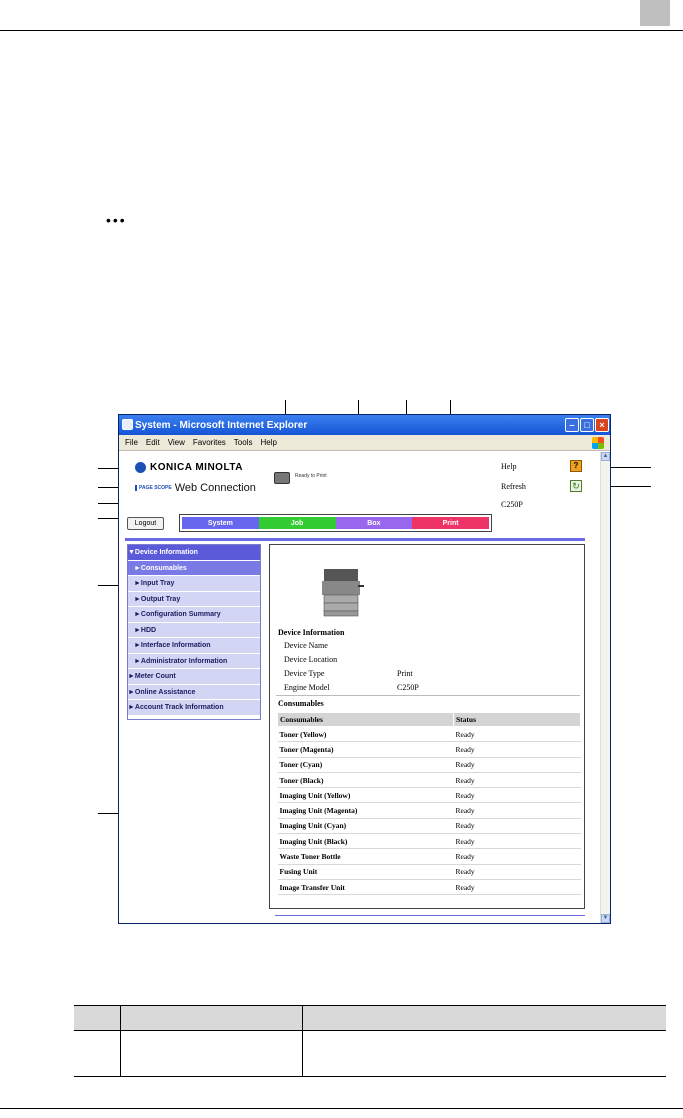  I want to click on help-icon: ?, so click(576, 466).